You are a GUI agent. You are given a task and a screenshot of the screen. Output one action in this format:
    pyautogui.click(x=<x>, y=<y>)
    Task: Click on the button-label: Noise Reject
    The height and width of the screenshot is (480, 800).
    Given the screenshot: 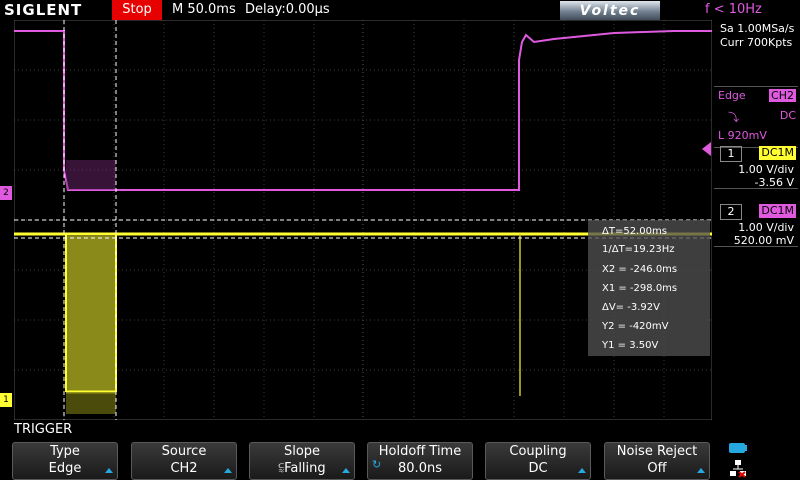 What is the action you would take?
    pyautogui.click(x=657, y=451)
    